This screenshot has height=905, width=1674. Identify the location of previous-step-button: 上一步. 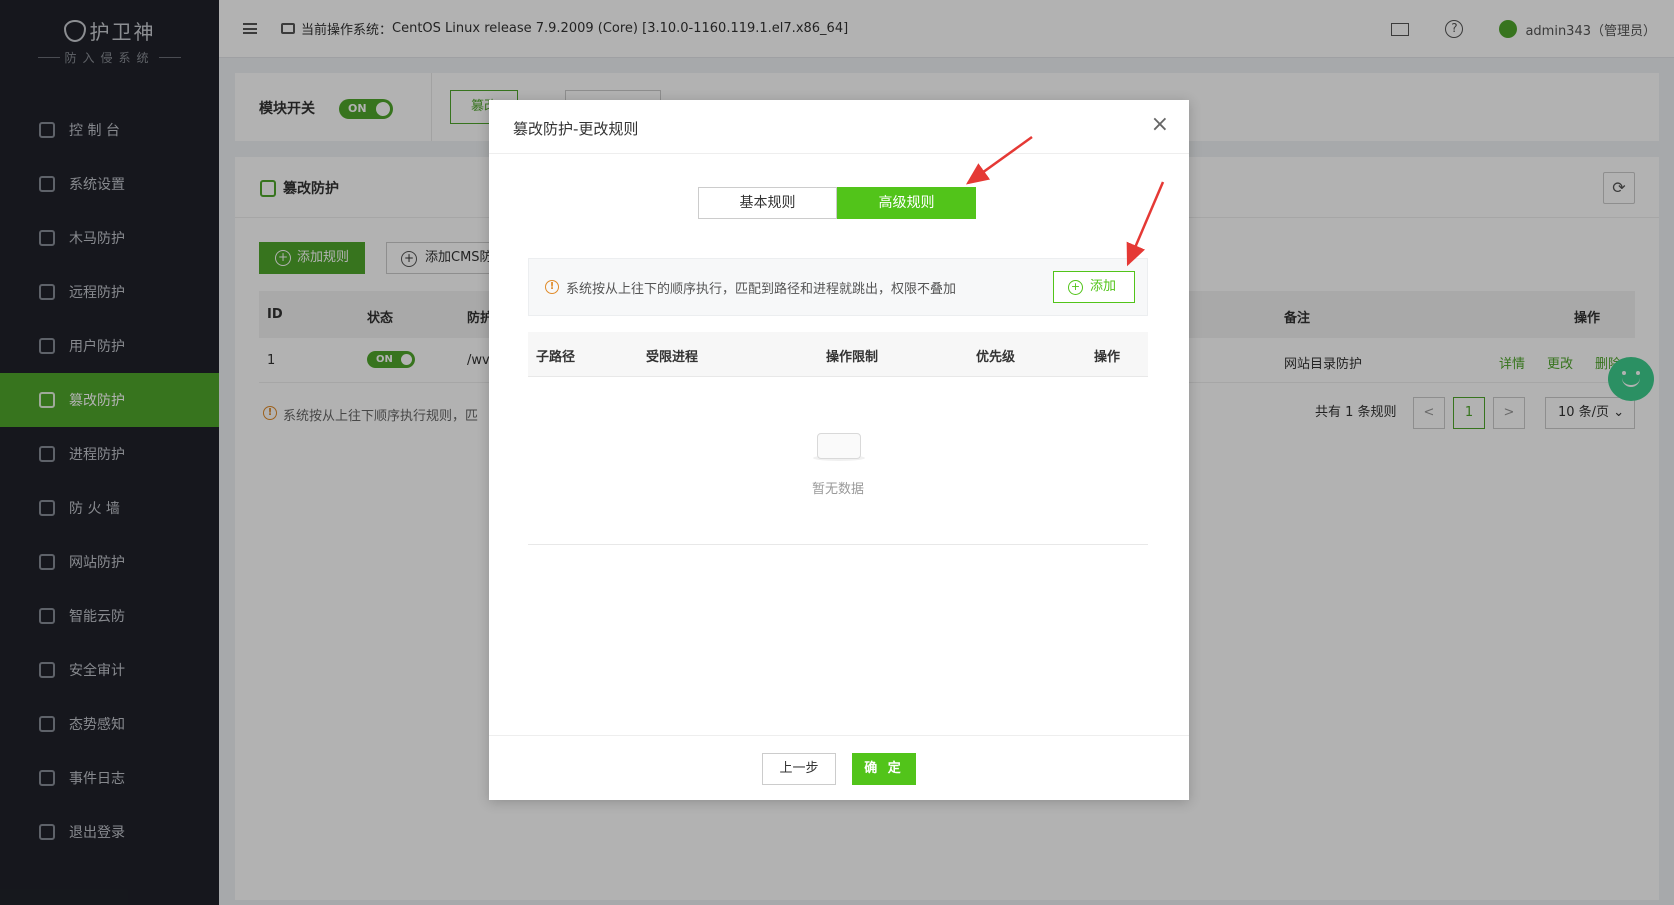
(799, 769).